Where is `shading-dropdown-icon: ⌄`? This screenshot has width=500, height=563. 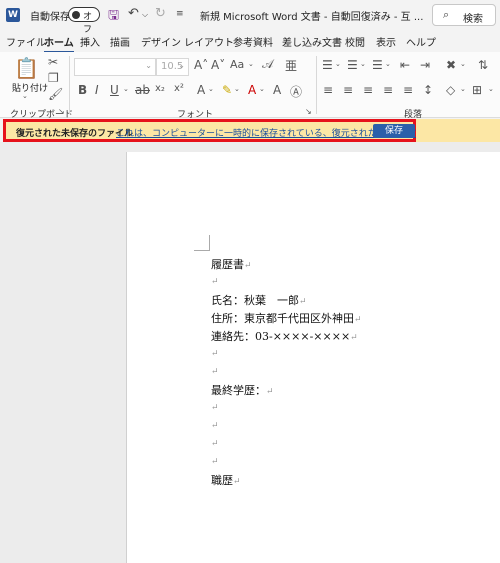
shading-dropdown-icon: ⌄ is located at coordinates (463, 89).